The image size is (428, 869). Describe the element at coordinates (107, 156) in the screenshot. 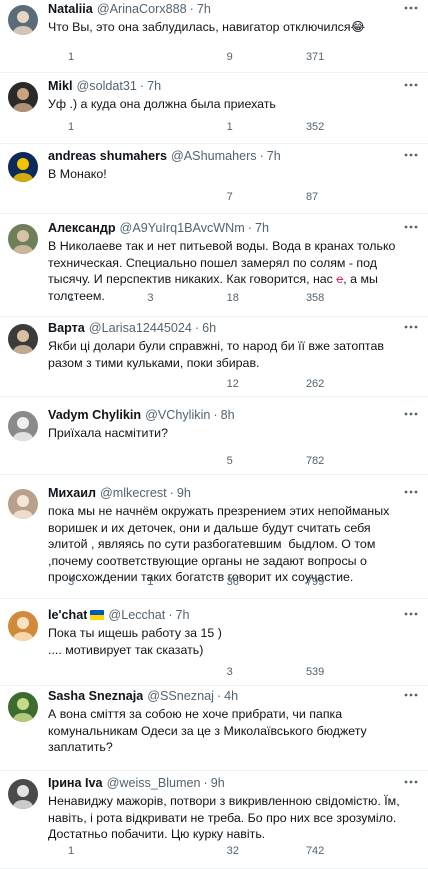

I see `author-name: andreas shumahers` at that location.